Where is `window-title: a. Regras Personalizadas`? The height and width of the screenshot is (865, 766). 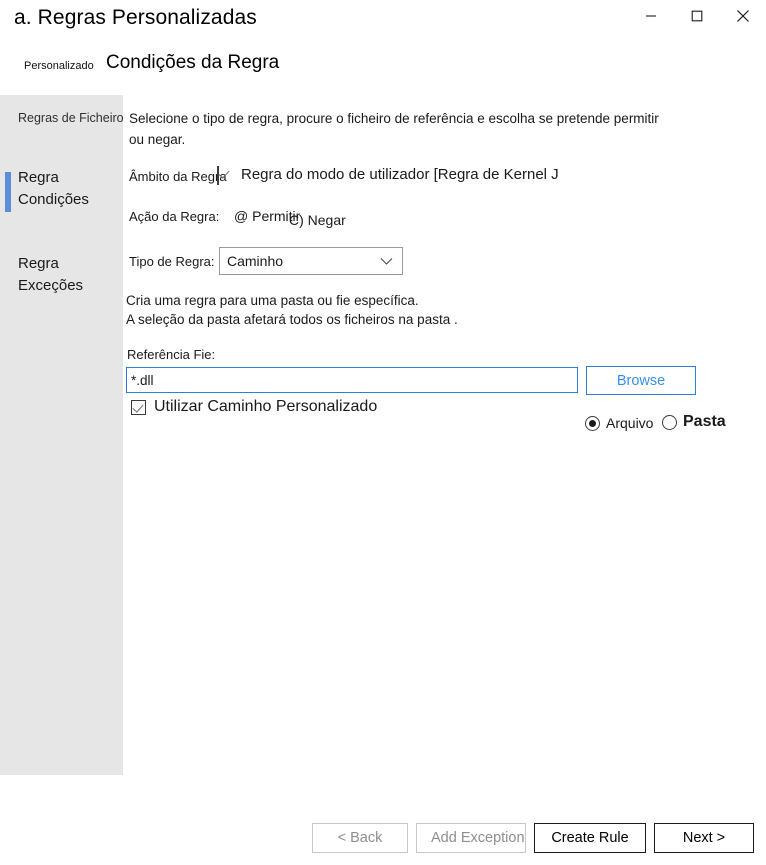
window-title: a. Regras Personalizadas is located at coordinates (135, 17).